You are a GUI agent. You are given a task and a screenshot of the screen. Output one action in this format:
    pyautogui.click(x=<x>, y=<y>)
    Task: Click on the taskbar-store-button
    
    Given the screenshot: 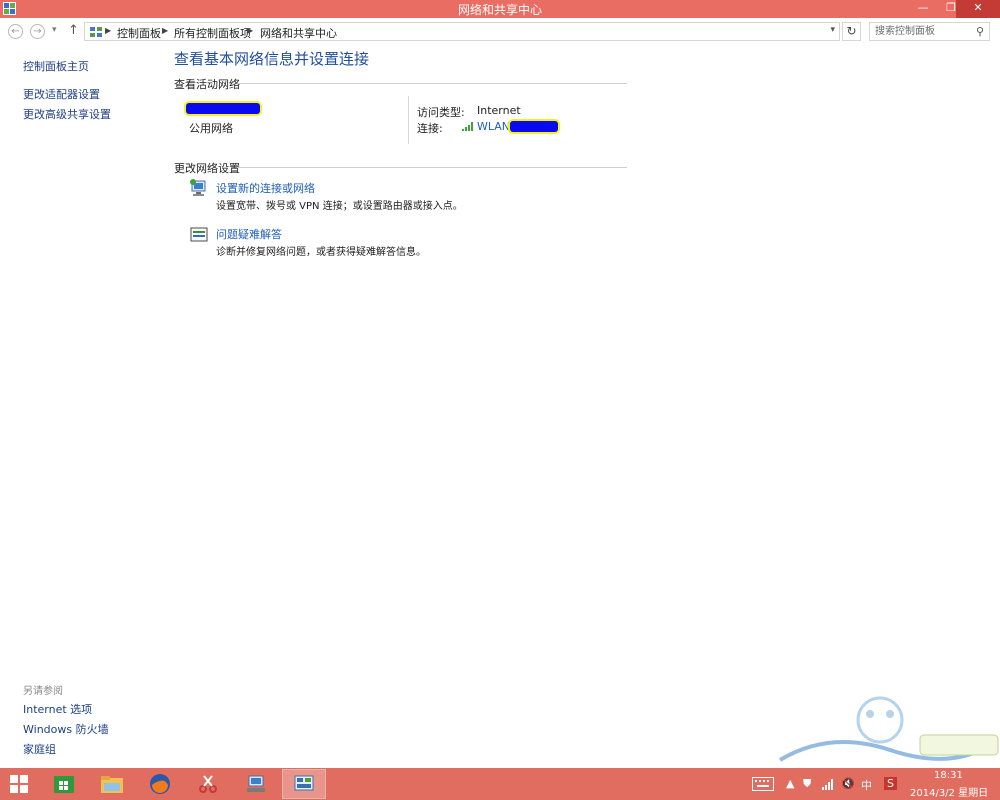 What is the action you would take?
    pyautogui.click(x=64, y=784)
    